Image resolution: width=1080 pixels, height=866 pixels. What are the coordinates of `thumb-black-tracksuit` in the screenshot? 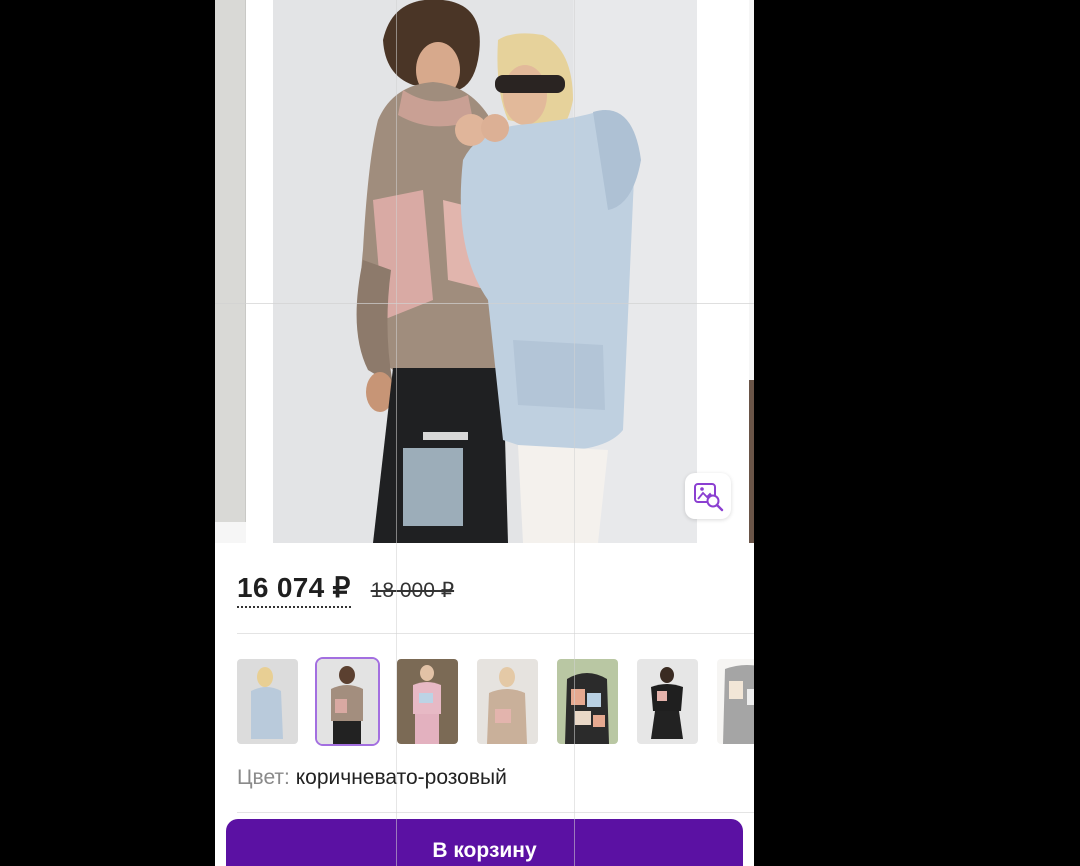 It's located at (667, 701).